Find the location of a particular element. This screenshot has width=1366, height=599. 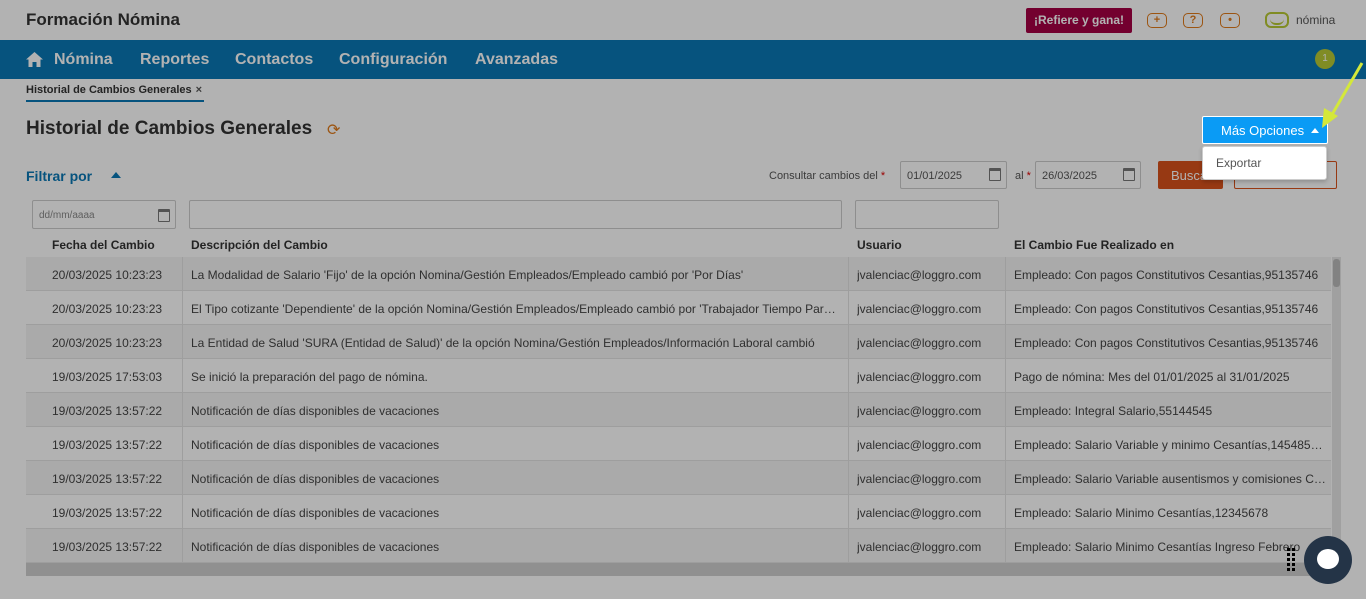

chat-icon is located at coordinates (1328, 559).